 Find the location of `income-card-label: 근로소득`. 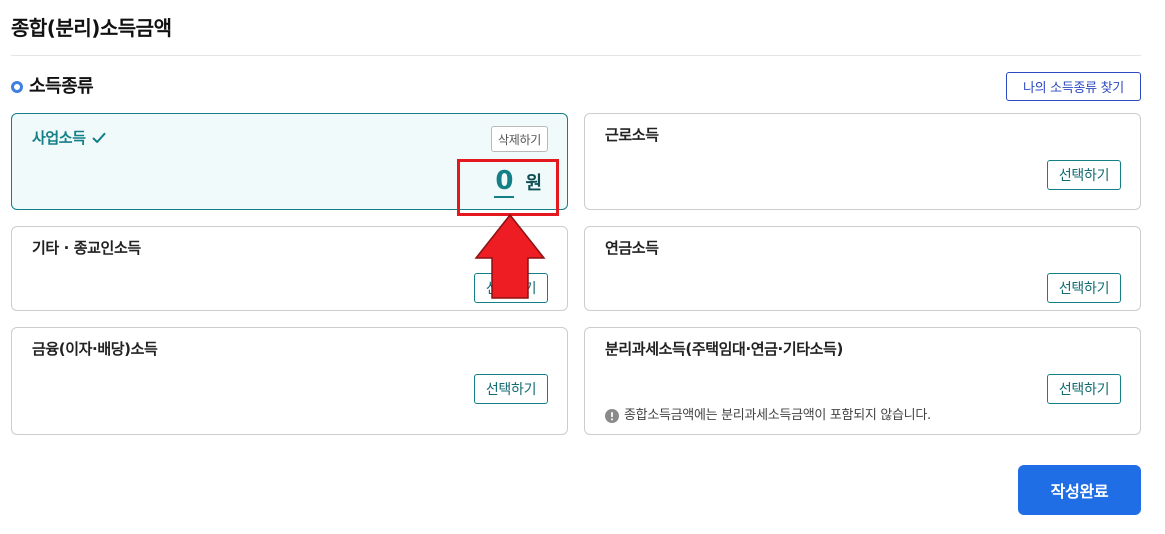

income-card-label: 근로소득 is located at coordinates (632, 135).